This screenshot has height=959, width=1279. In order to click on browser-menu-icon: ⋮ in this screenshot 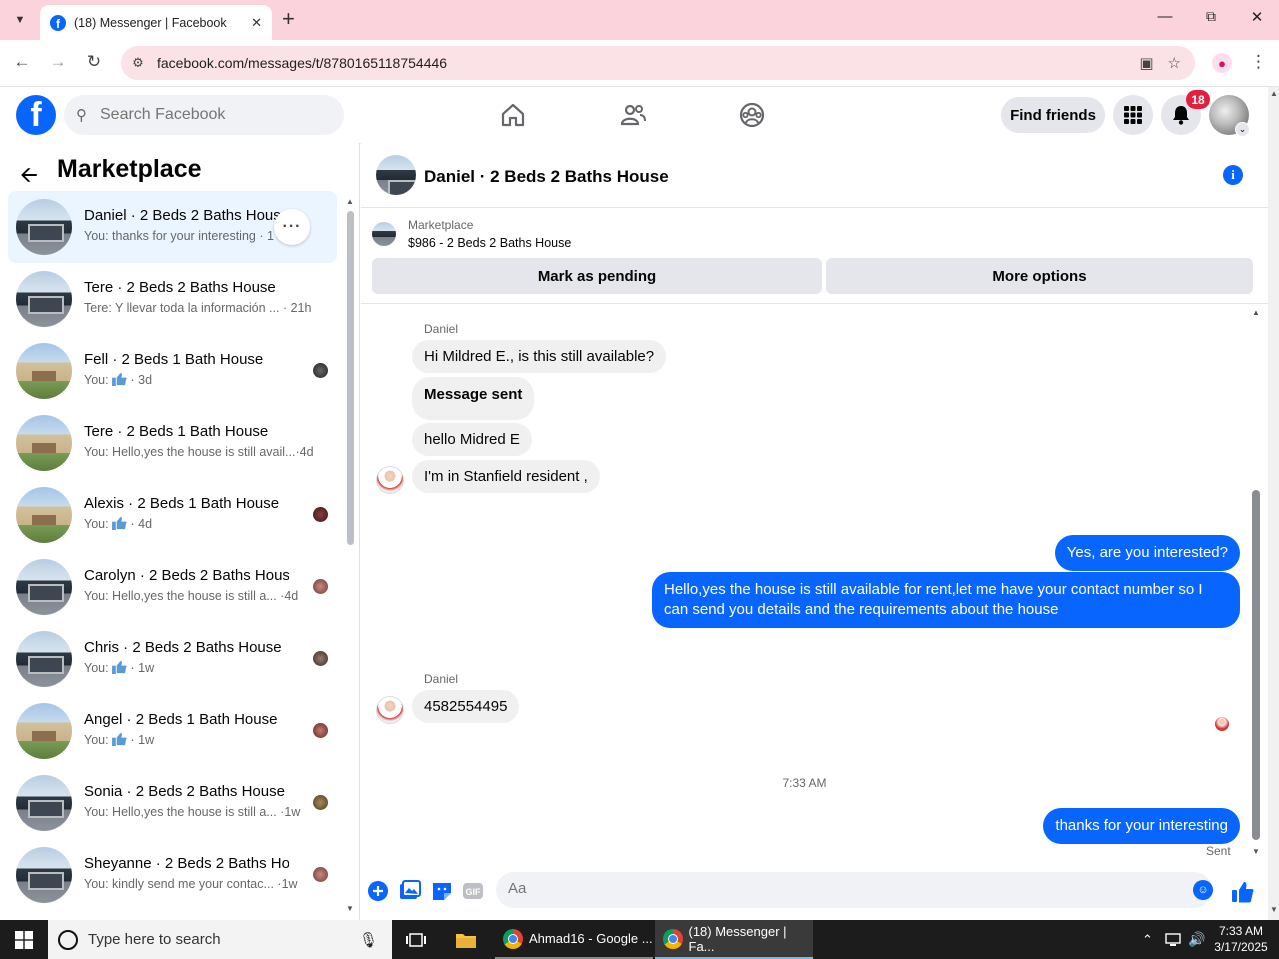, I will do `click(1258, 62)`.